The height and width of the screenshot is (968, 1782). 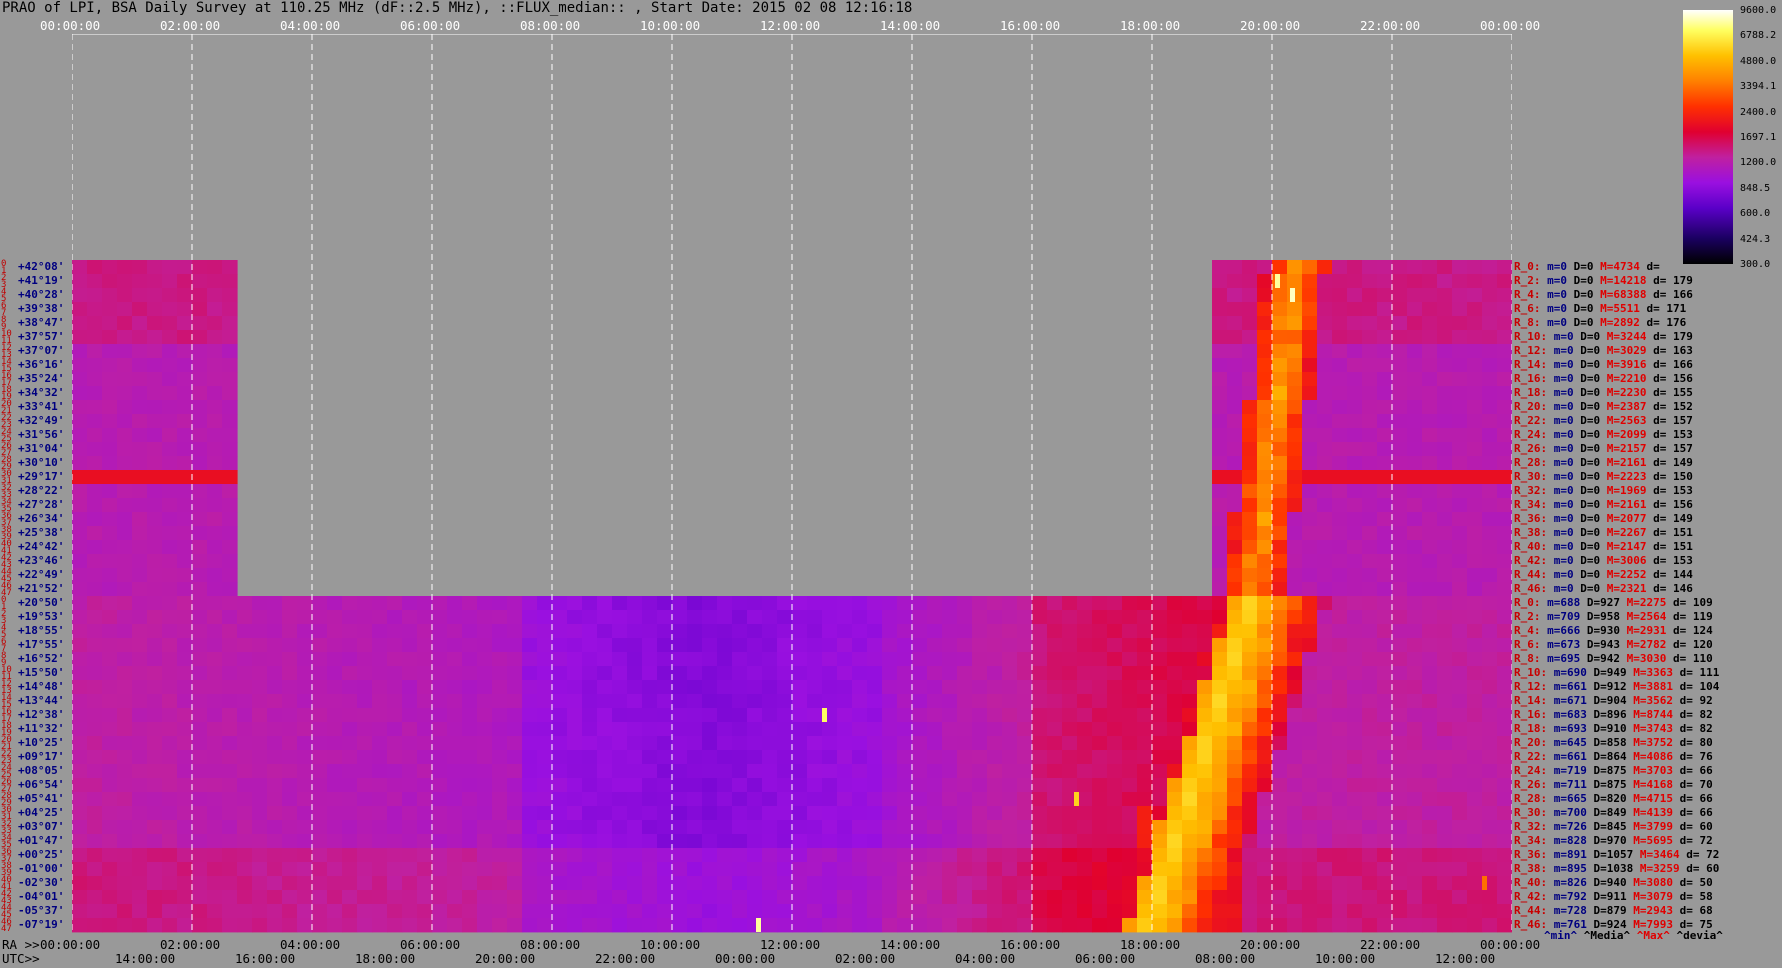 What do you see at coordinates (430, 25) in the screenshot?
I see `top-time-tick: 06:00:00` at bounding box center [430, 25].